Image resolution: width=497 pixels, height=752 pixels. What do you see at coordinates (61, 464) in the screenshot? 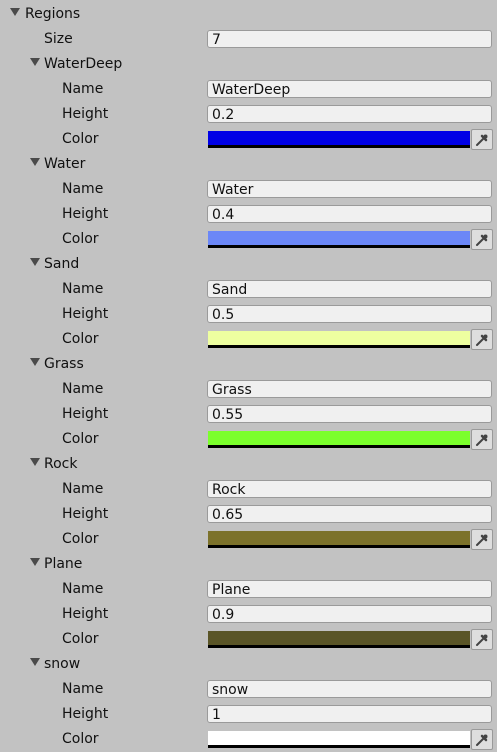
I see `region-title: Rock` at bounding box center [61, 464].